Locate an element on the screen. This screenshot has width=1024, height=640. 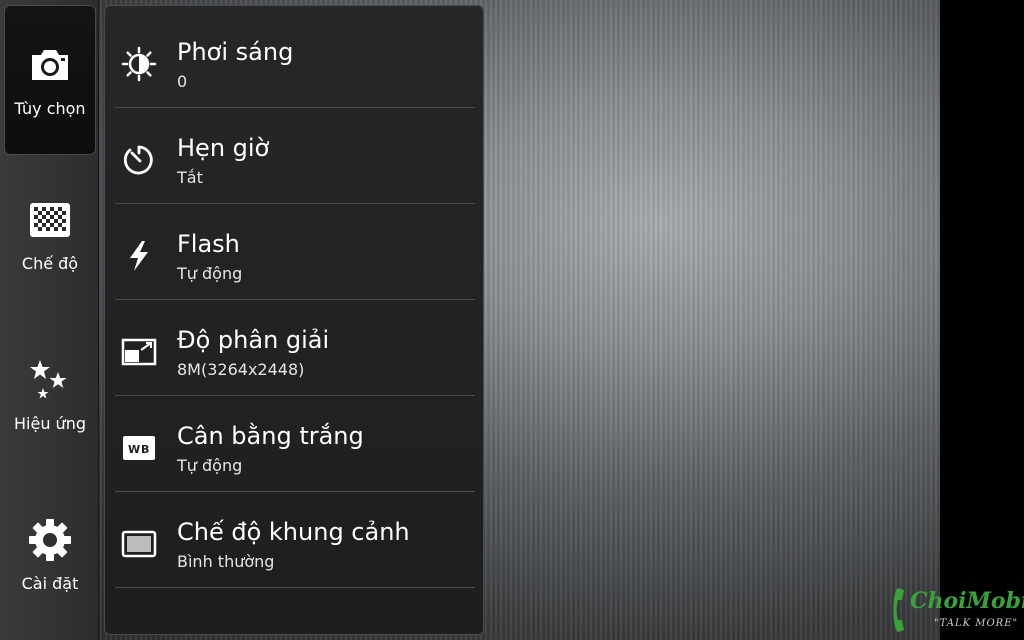
rail-item-effects: Hiệu ứng is located at coordinates (50, 395).